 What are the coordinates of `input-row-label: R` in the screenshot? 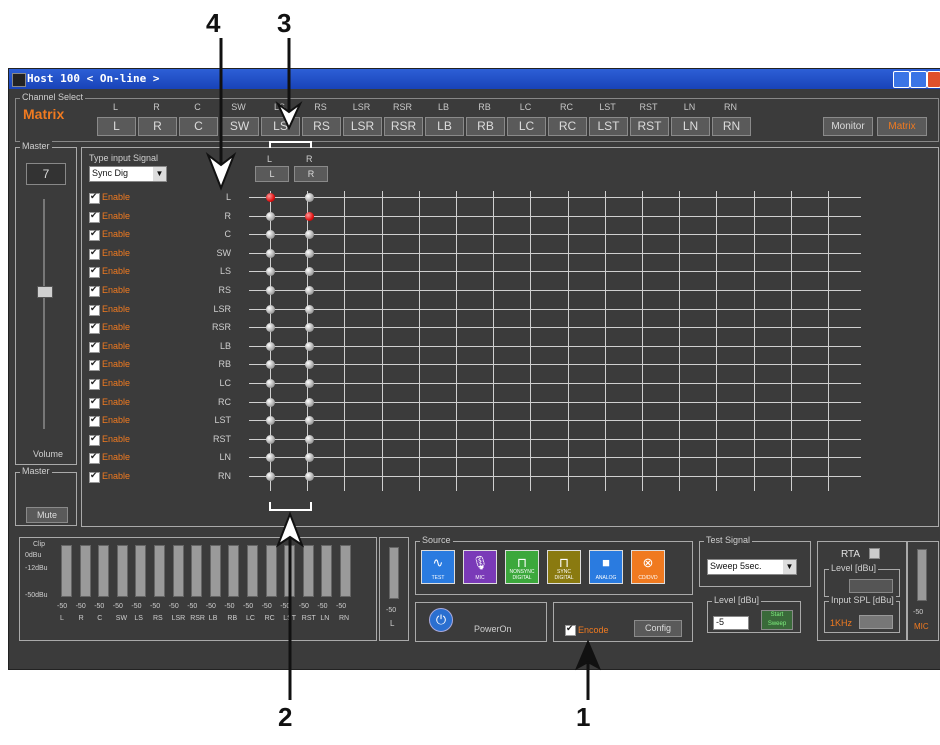 It's located at (228, 215).